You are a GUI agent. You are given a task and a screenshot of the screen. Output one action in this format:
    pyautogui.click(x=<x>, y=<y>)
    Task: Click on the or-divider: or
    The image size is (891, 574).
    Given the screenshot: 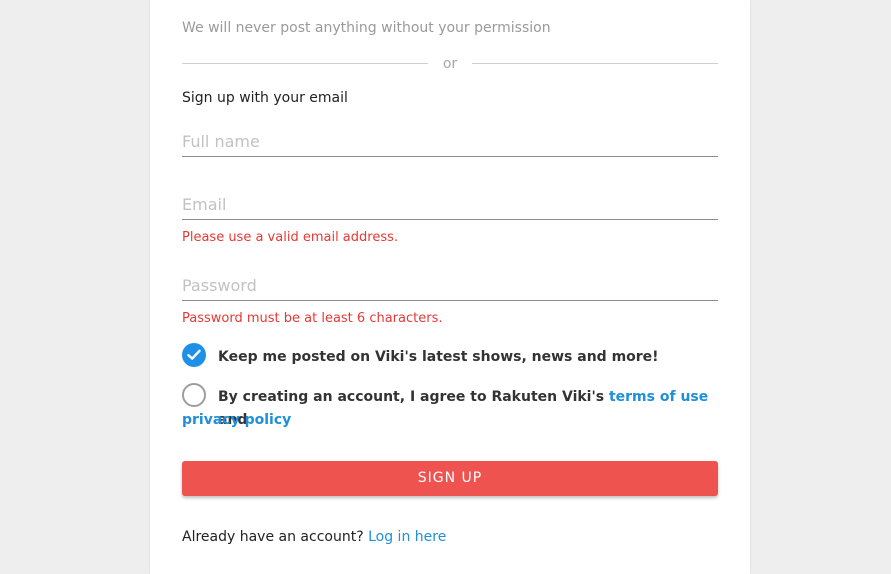 What is the action you would take?
    pyautogui.click(x=450, y=64)
    